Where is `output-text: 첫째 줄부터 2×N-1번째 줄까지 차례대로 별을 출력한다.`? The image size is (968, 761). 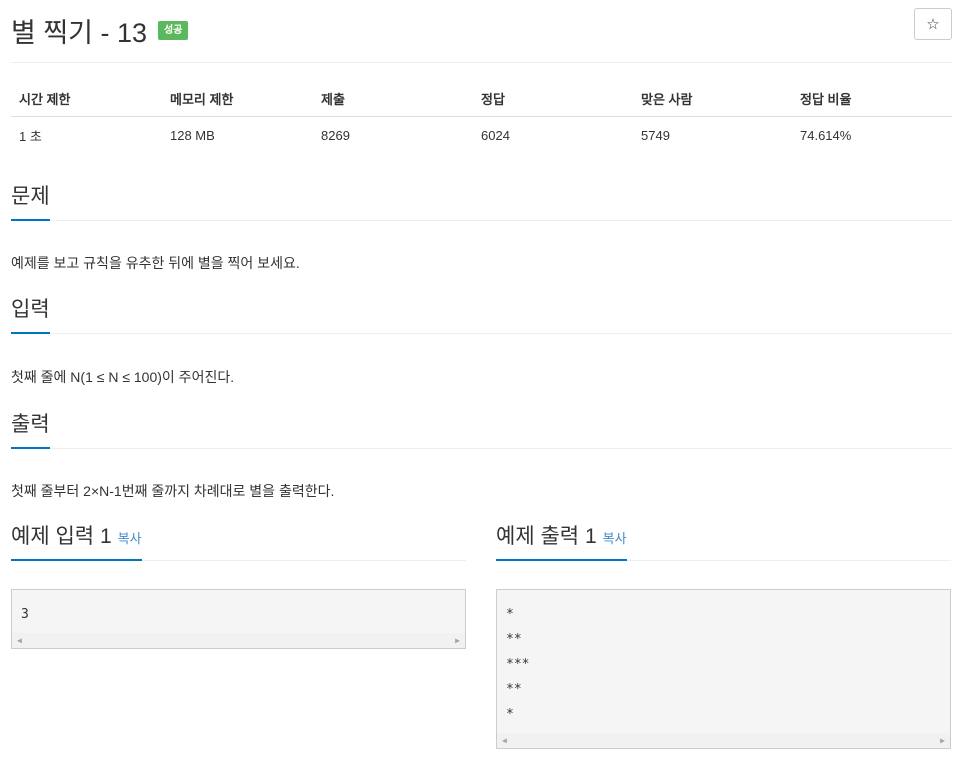
output-text: 첫째 줄부터 2×N-1번째 줄까지 차례대로 별을 출력한다. is located at coordinates (173, 491).